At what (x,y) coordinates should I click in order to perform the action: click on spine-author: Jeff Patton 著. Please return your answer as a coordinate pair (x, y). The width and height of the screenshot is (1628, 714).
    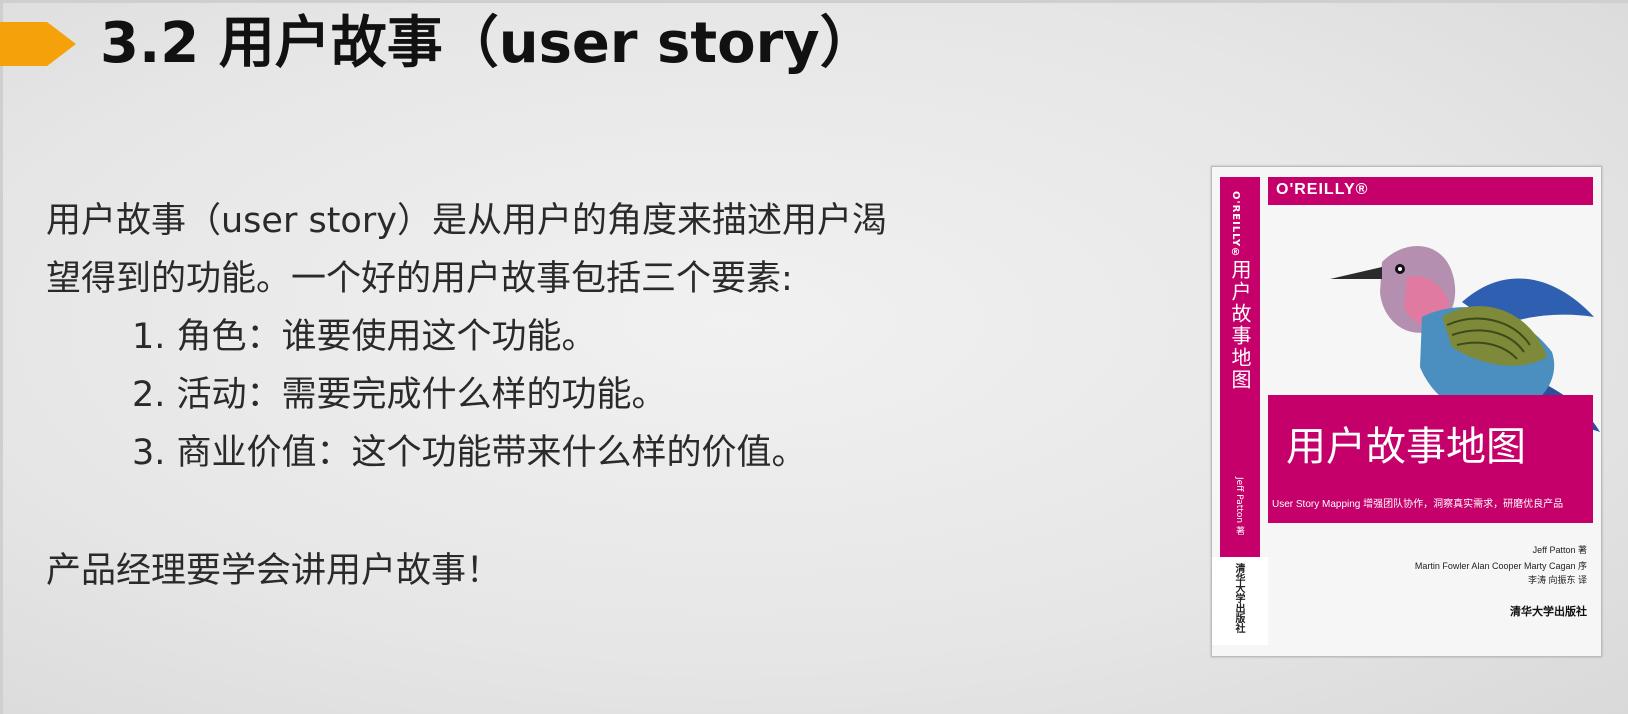
    Looking at the image, I should click on (1239, 506).